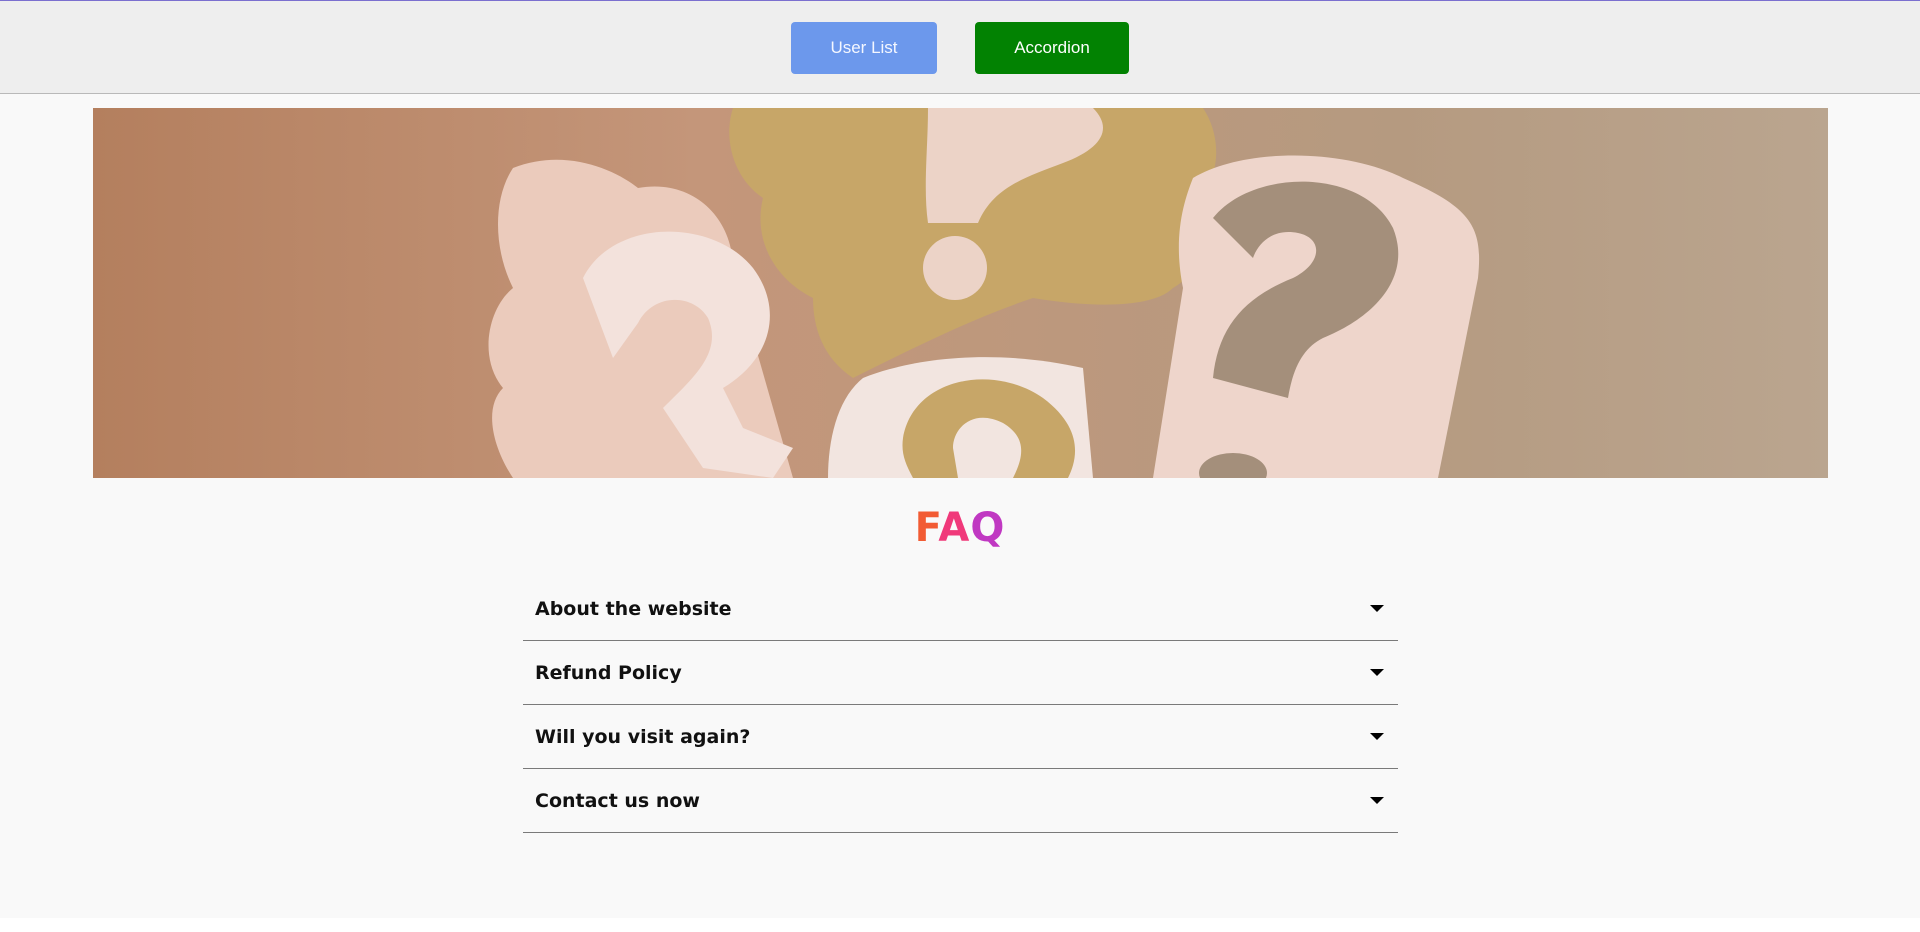 The height and width of the screenshot is (932, 1920). What do you see at coordinates (960, 609) in the screenshot?
I see `accordion-item-about-website: About the website` at bounding box center [960, 609].